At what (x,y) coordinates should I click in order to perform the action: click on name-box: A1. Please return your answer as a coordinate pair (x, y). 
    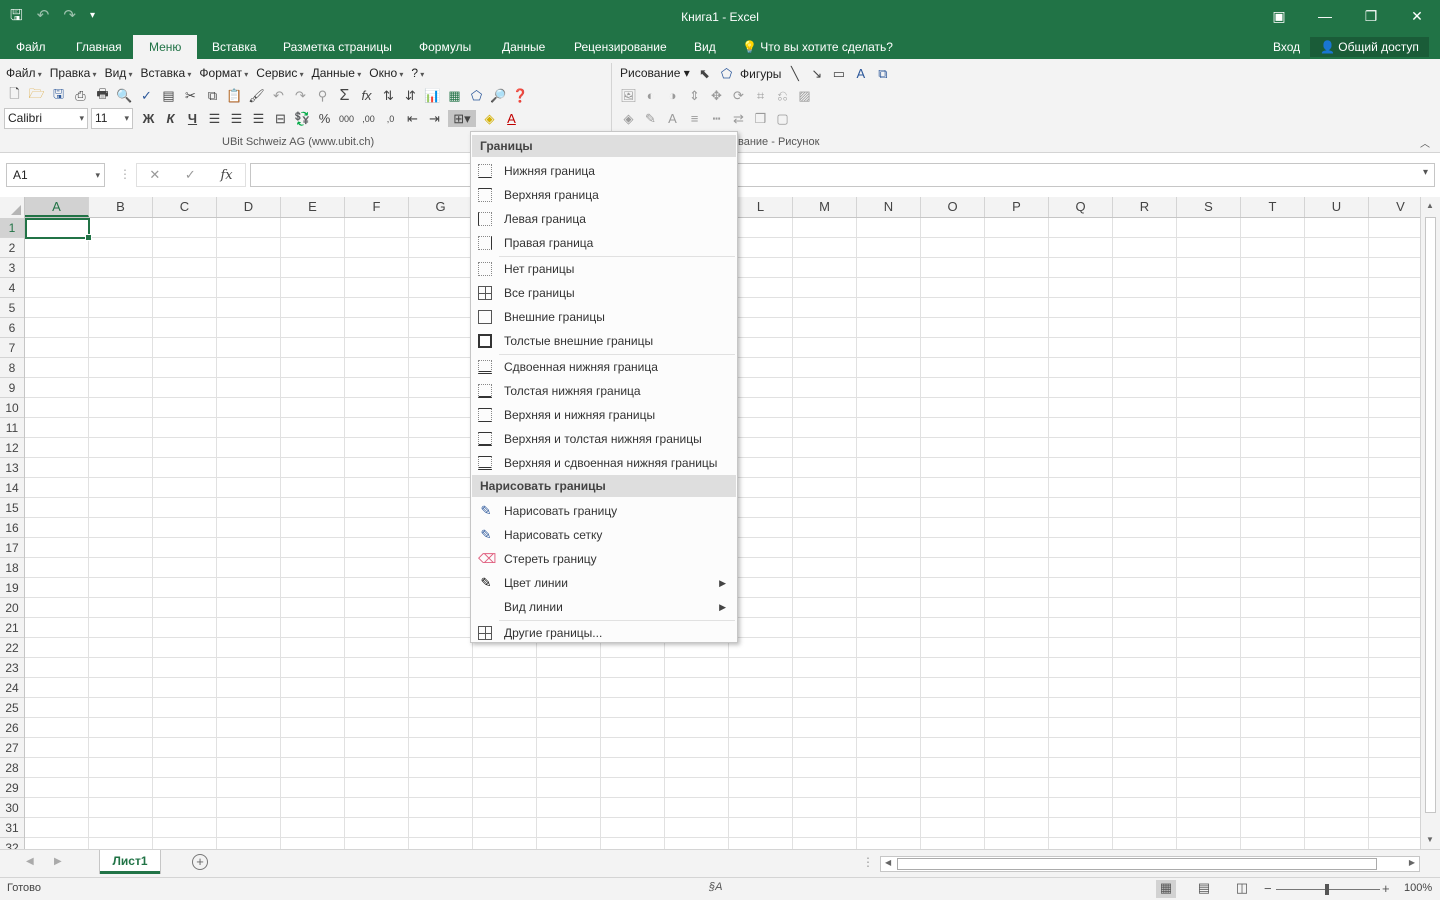
    Looking at the image, I should click on (55, 175).